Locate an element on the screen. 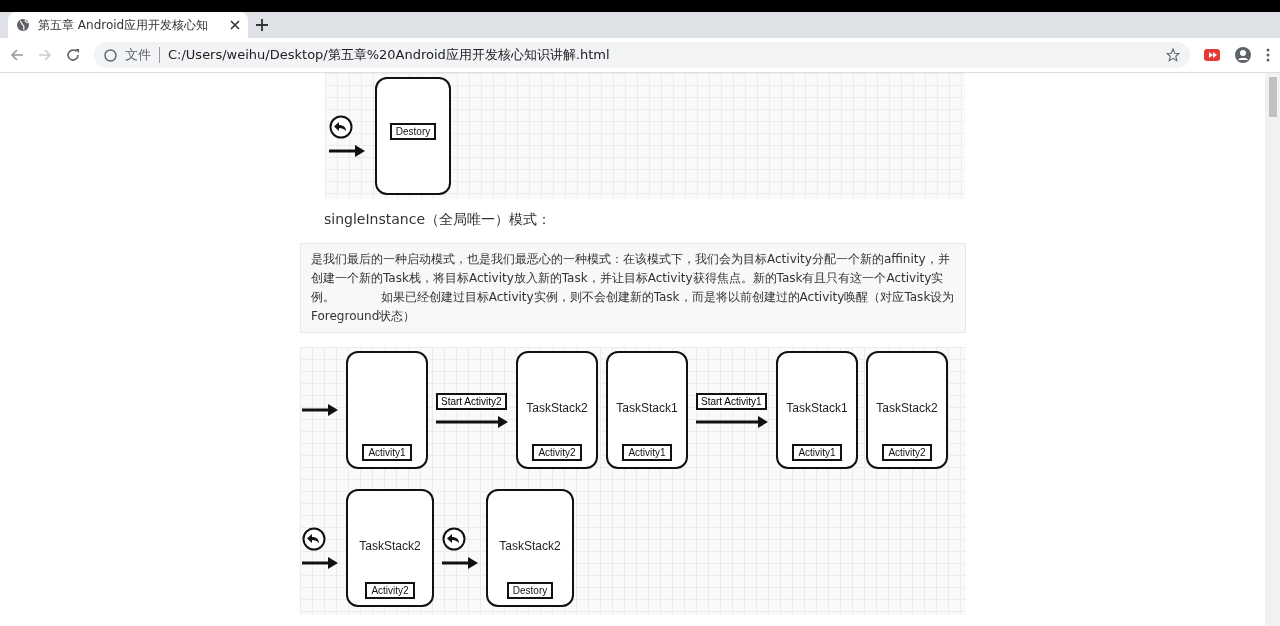 The height and width of the screenshot is (626, 1280). address-bar: 文件 C:/Users/weihu/Desktop/第五章%20Android应用开发核心知识讲解.html is located at coordinates (642, 55).